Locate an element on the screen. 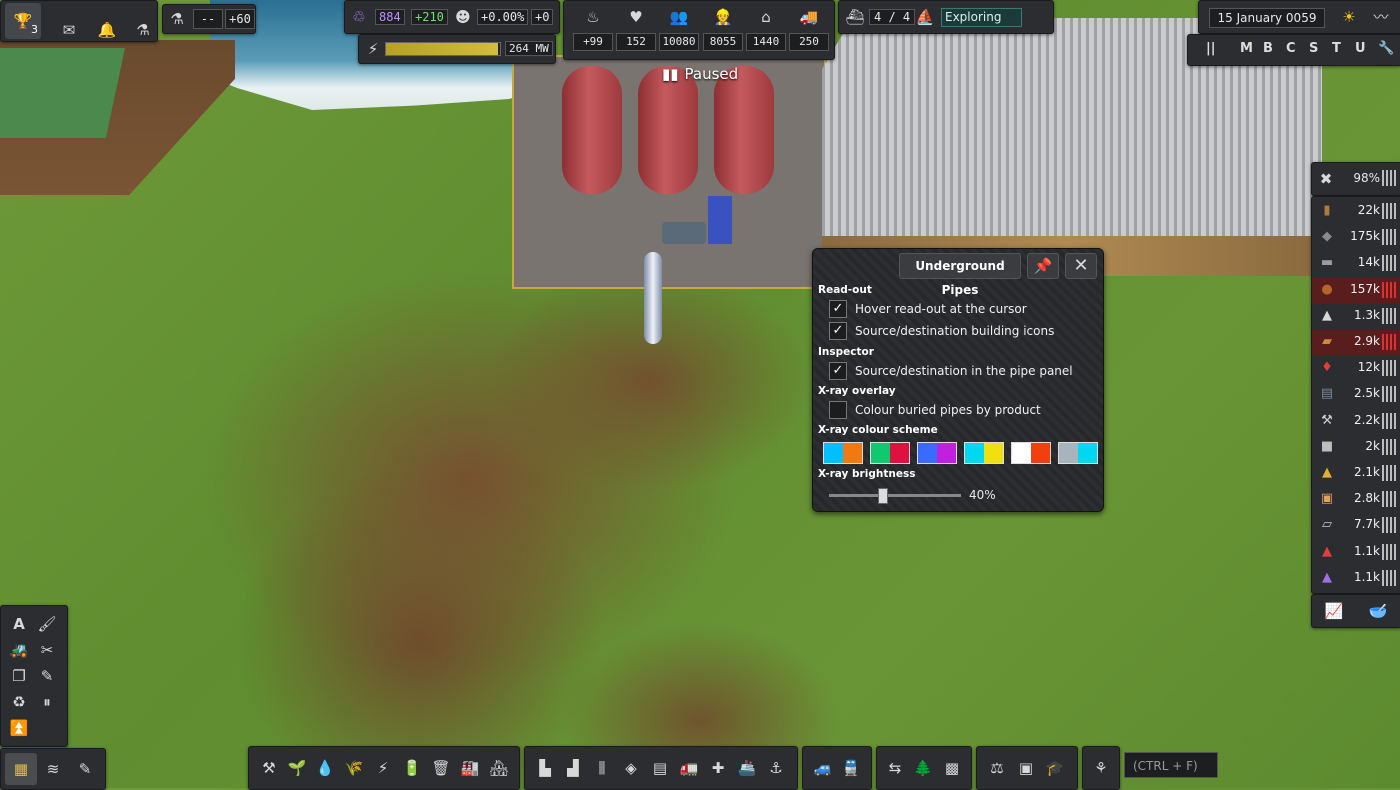 This screenshot has width=1400, height=790. medical-icon: ✚ is located at coordinates (718, 768).